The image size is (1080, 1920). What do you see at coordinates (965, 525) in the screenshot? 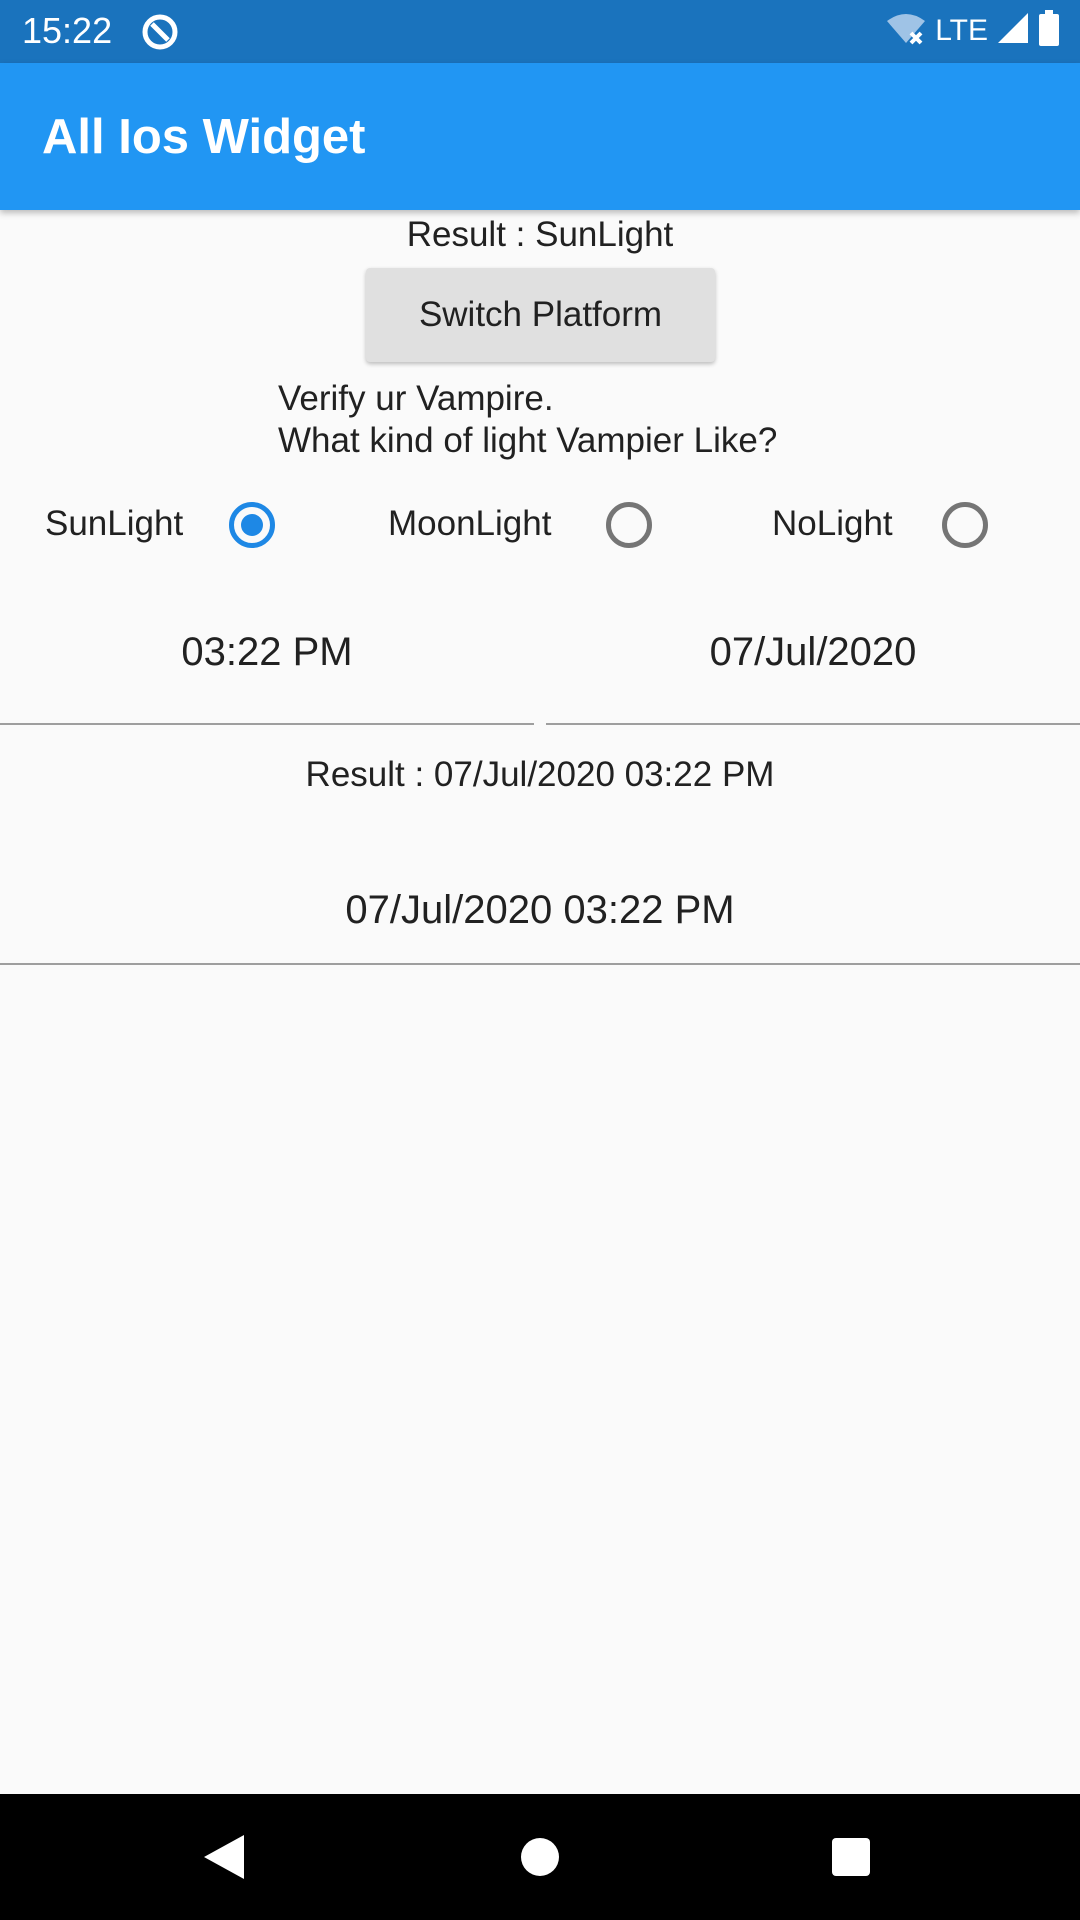
I see `radio-nolight` at bounding box center [965, 525].